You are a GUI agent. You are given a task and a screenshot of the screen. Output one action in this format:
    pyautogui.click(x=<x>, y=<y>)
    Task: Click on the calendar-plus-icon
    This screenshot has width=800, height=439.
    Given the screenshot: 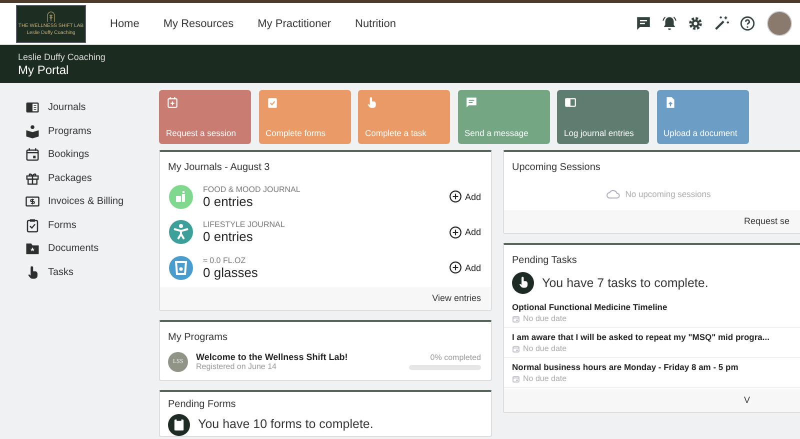 What is the action you would take?
    pyautogui.click(x=172, y=102)
    